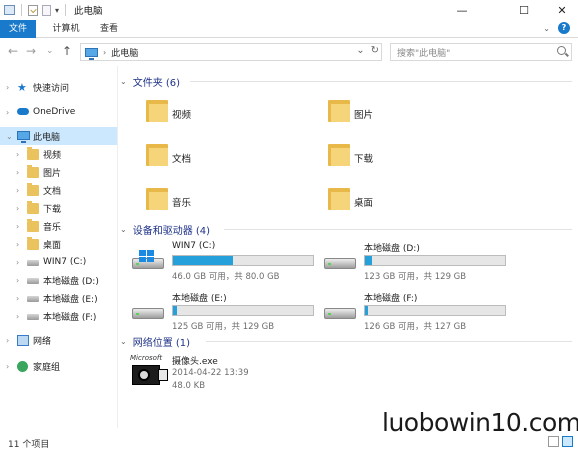 This screenshot has height=452, width=578. I want to click on drive-free-space: 125 GB 可用，共 129 GB, so click(223, 327).